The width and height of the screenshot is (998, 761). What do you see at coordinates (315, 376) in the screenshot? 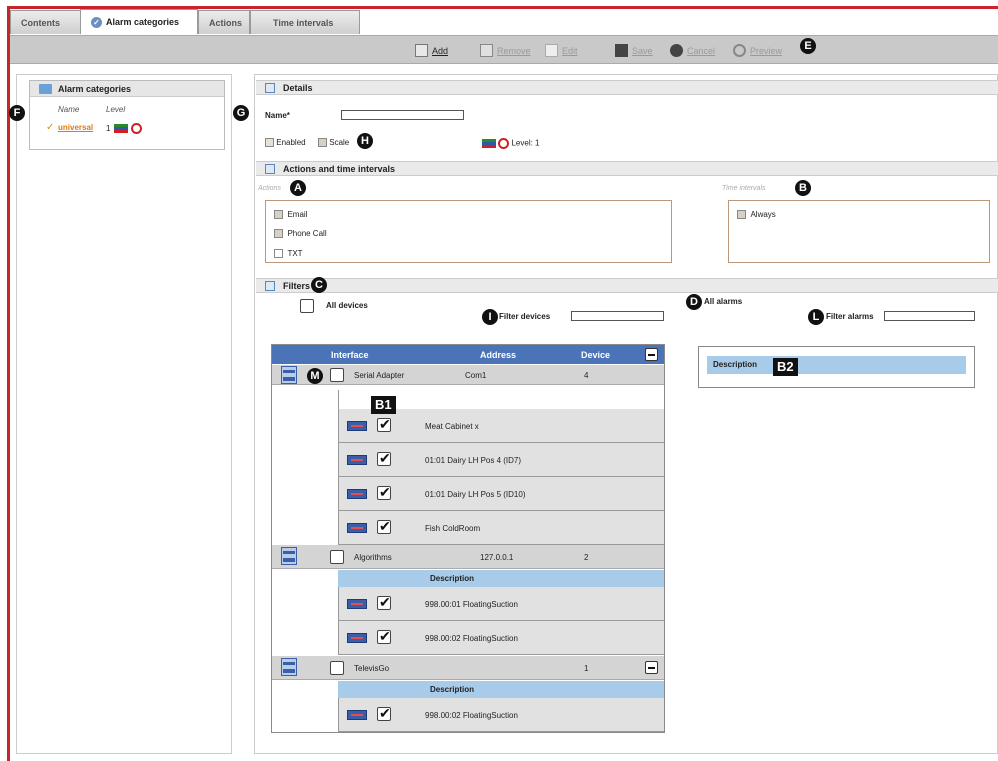
I see `callout-m: M` at bounding box center [315, 376].